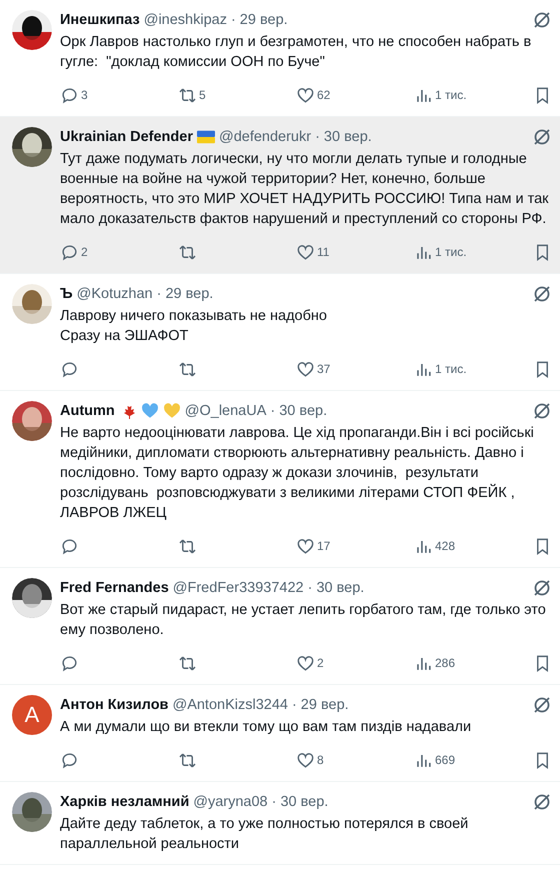  I want to click on user-handle: @AntonKizsl3244, so click(230, 705).